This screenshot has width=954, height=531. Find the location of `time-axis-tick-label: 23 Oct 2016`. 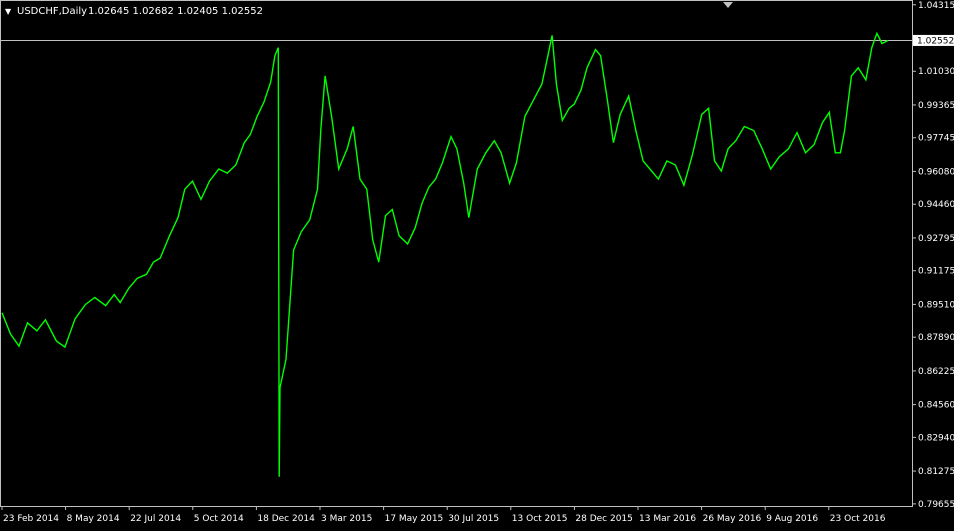

time-axis-tick-label: 23 Oct 2016 is located at coordinates (858, 519).